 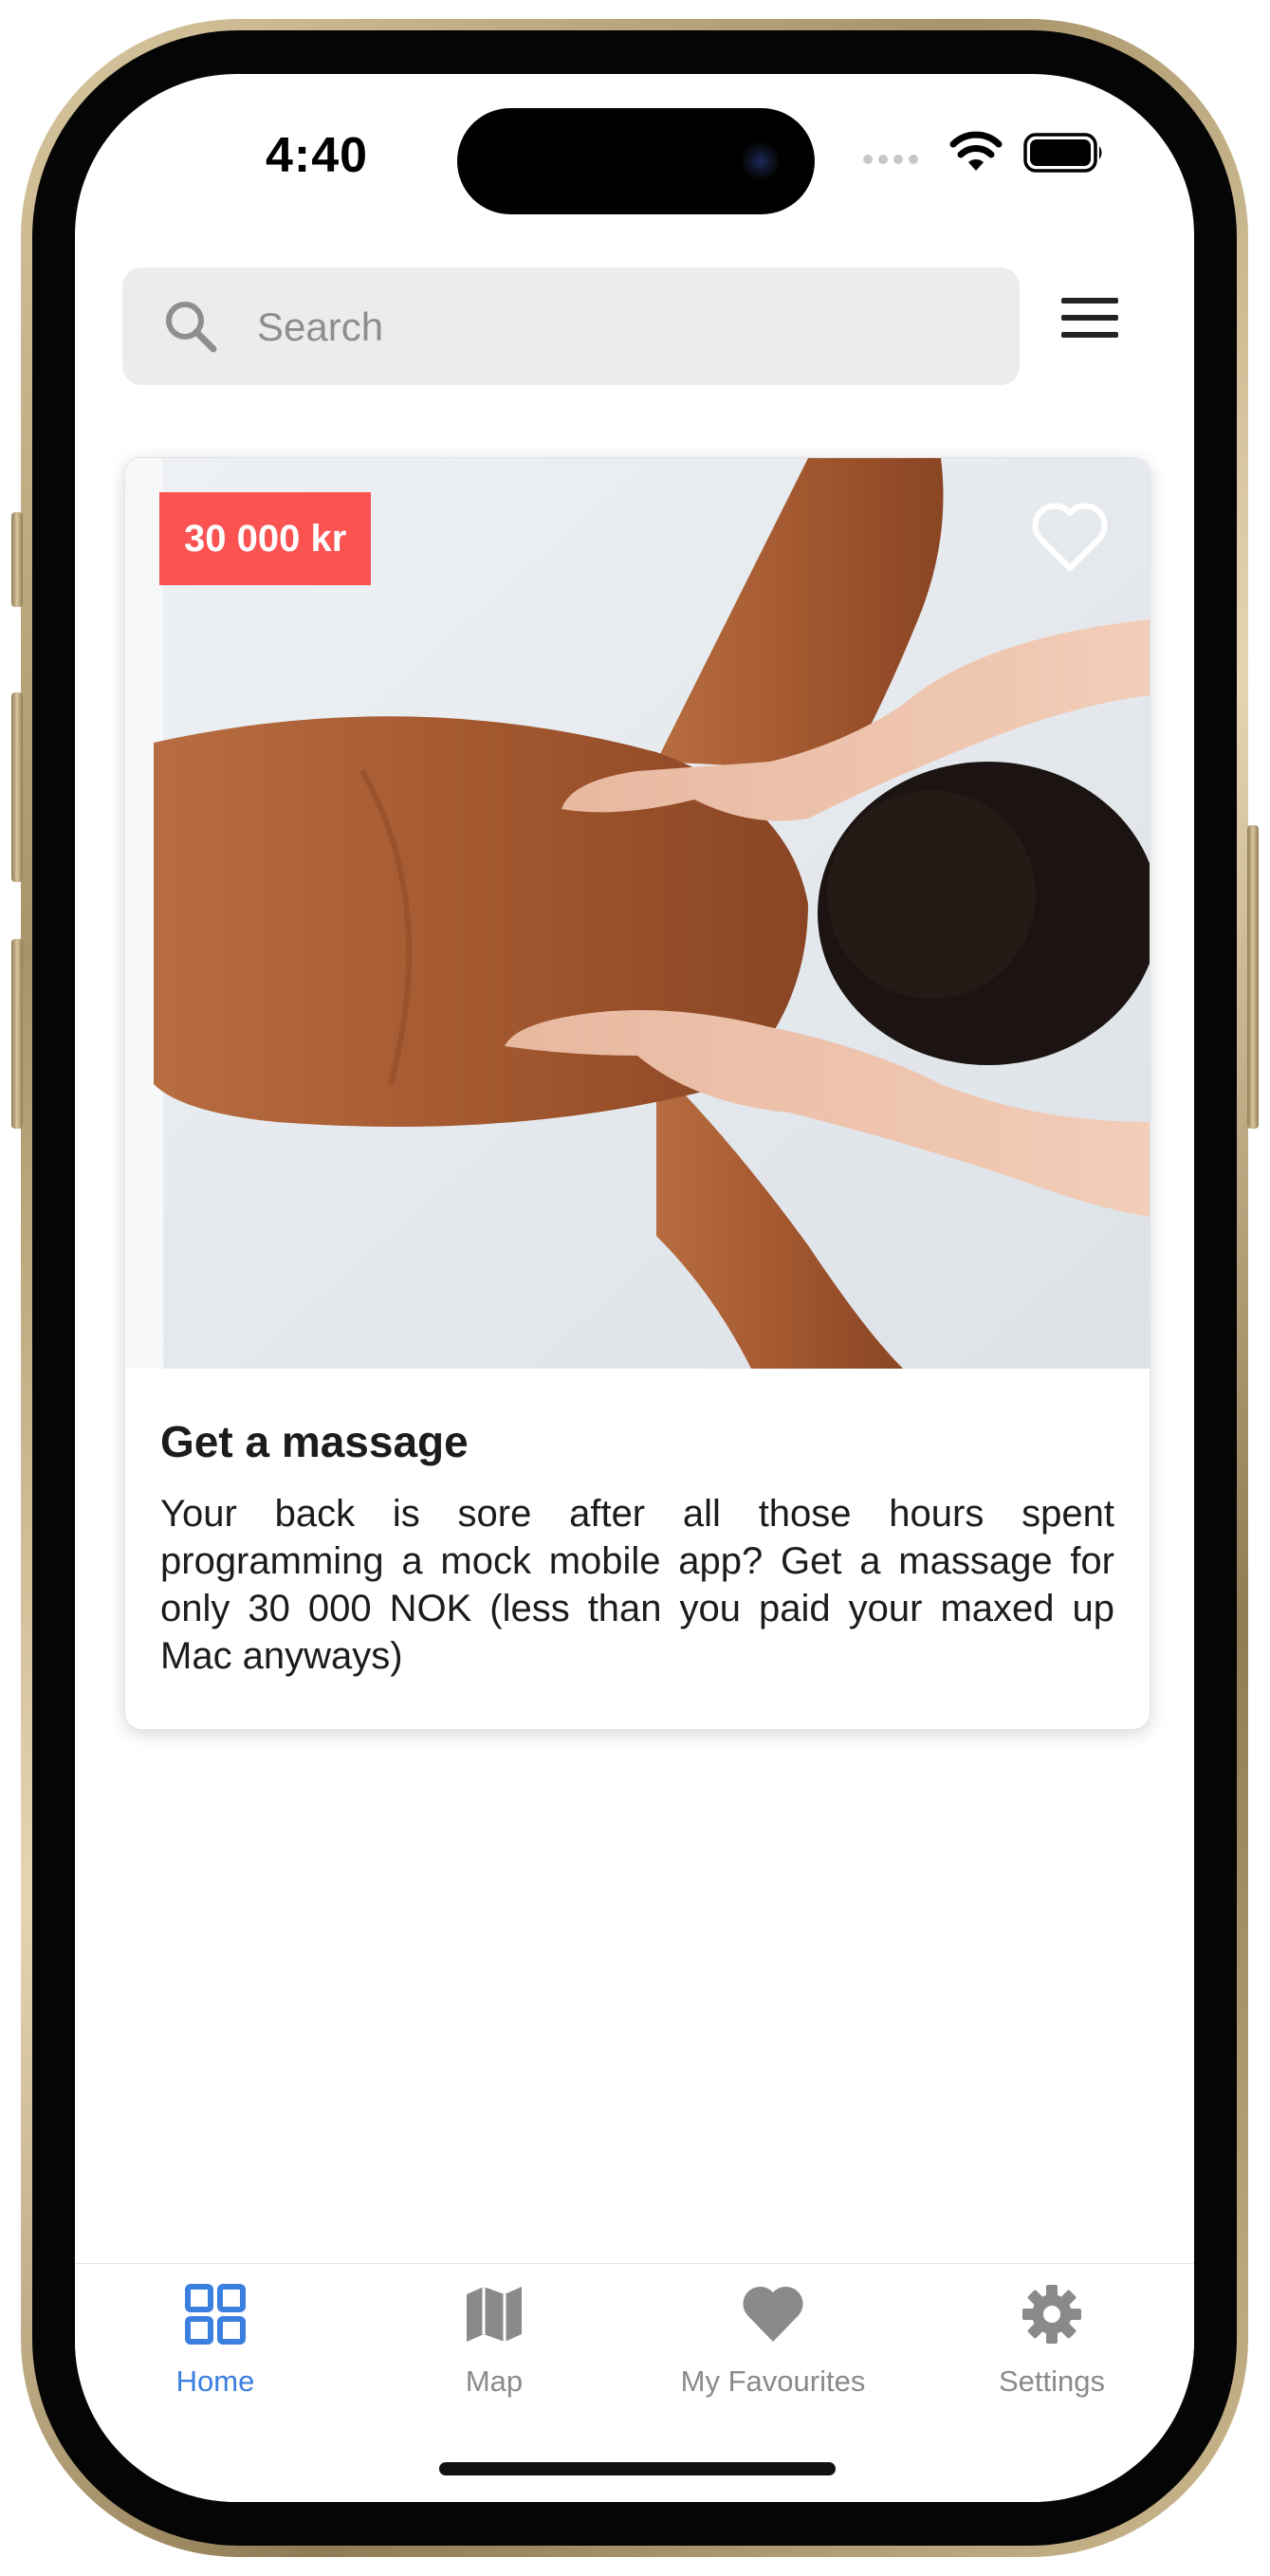 What do you see at coordinates (773, 2381) in the screenshot?
I see `tab-my-favourites-label: My Favourites` at bounding box center [773, 2381].